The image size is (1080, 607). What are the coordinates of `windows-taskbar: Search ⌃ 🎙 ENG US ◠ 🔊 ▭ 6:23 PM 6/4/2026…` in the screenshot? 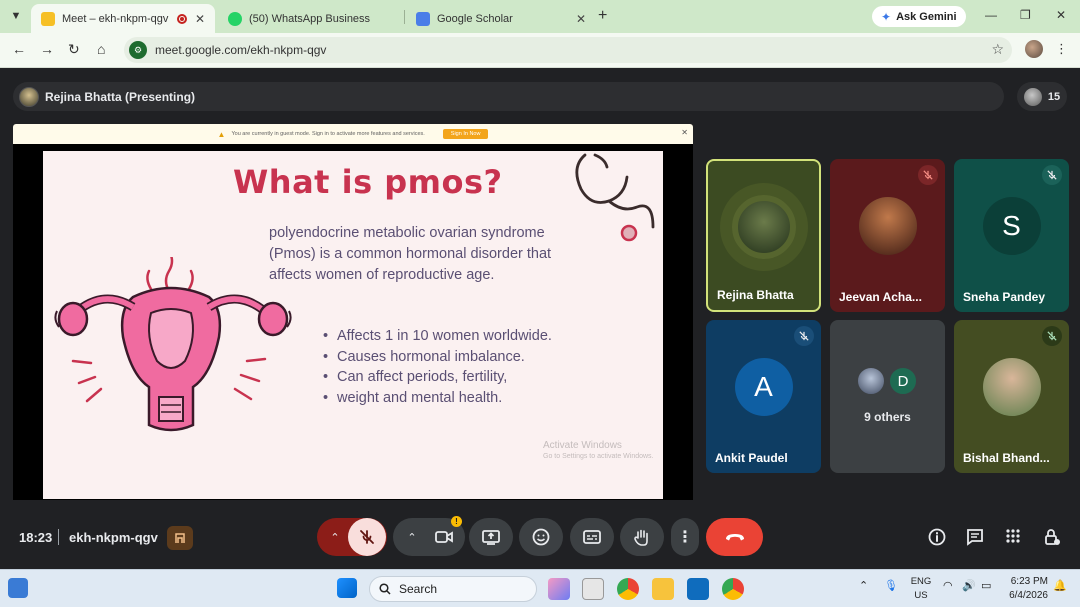 It's located at (540, 588).